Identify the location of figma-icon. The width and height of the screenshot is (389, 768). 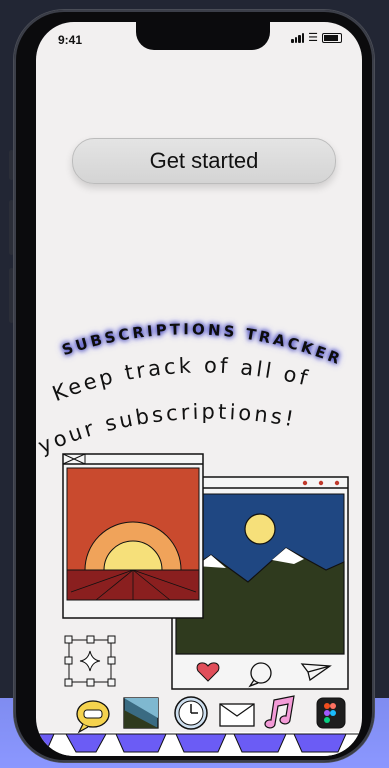
(331, 713).